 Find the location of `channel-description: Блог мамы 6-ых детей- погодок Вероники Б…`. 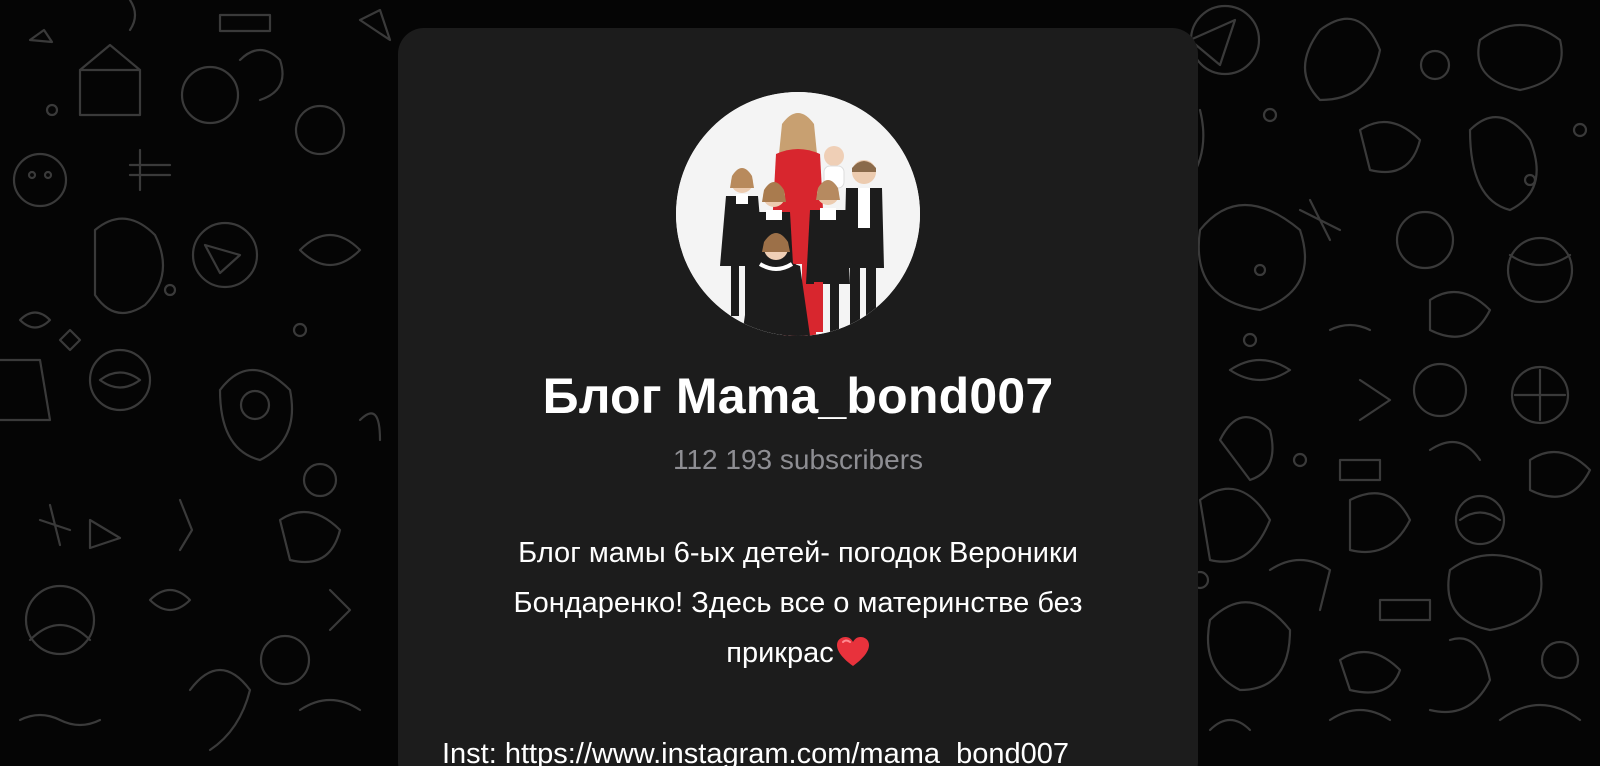

channel-description: Блог мамы 6-ых детей- погодок Вероники Б… is located at coordinates (798, 603).